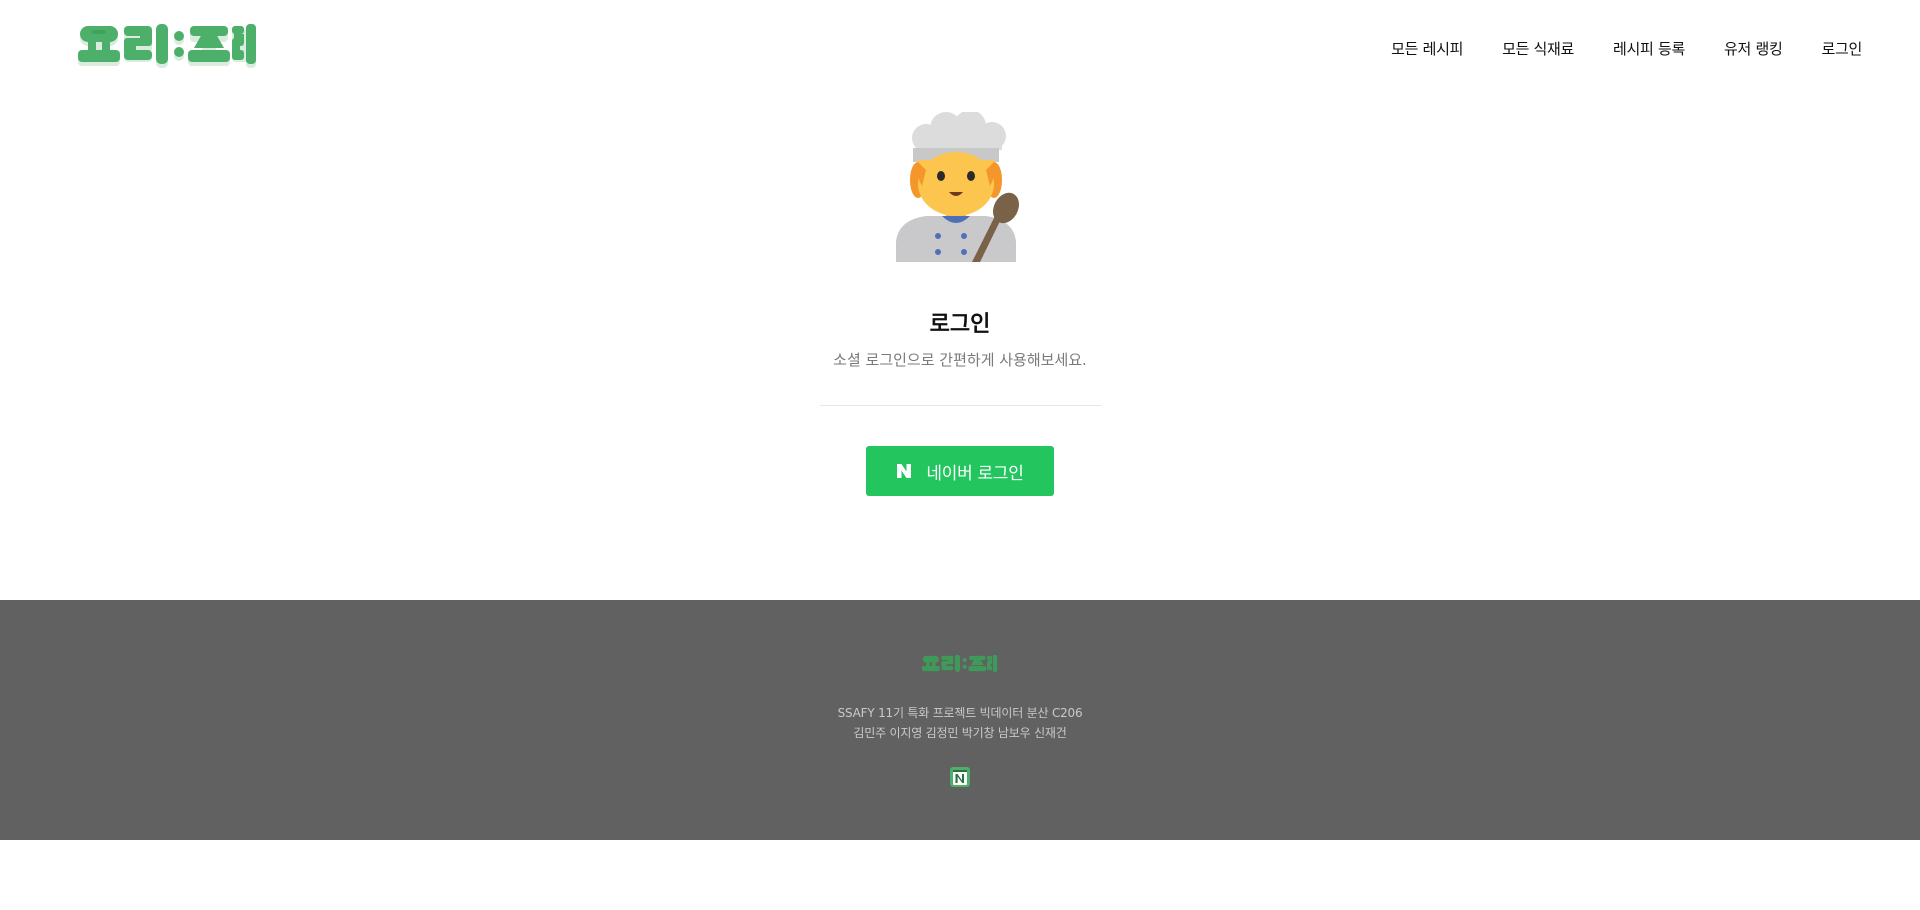  What do you see at coordinates (975, 473) in the screenshot?
I see `naver-login-label: 네이버 로그인` at bounding box center [975, 473].